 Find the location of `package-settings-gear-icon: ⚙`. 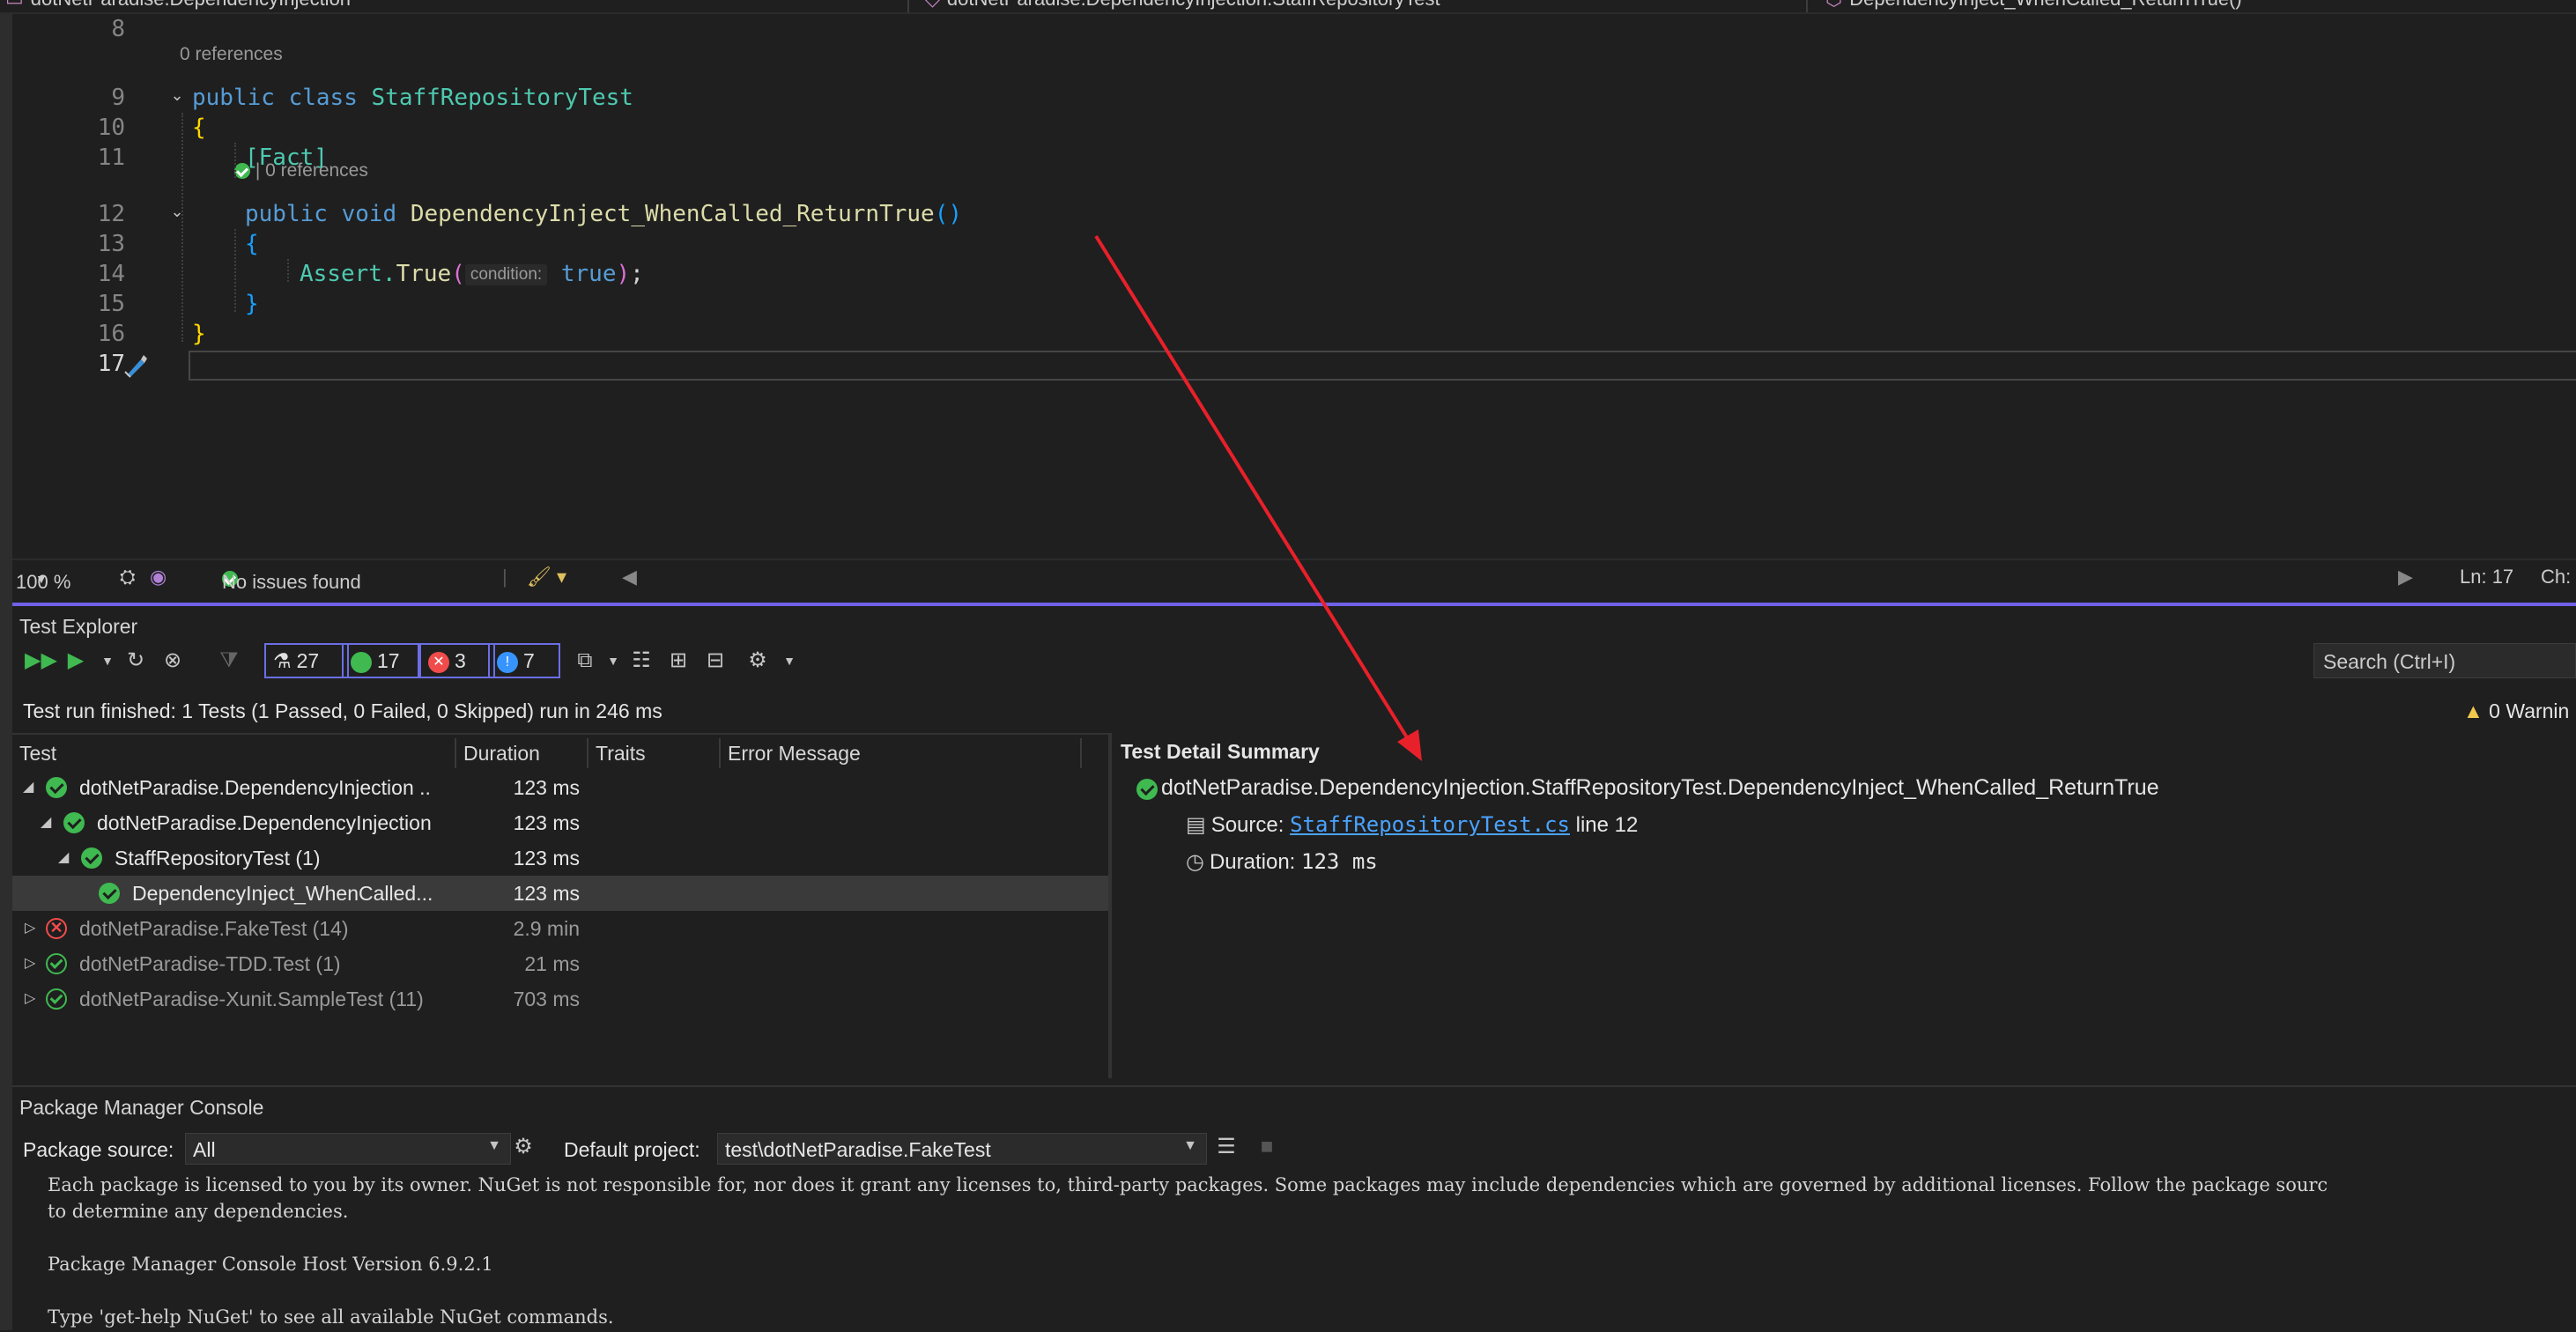

package-settings-gear-icon: ⚙ is located at coordinates (524, 1147).